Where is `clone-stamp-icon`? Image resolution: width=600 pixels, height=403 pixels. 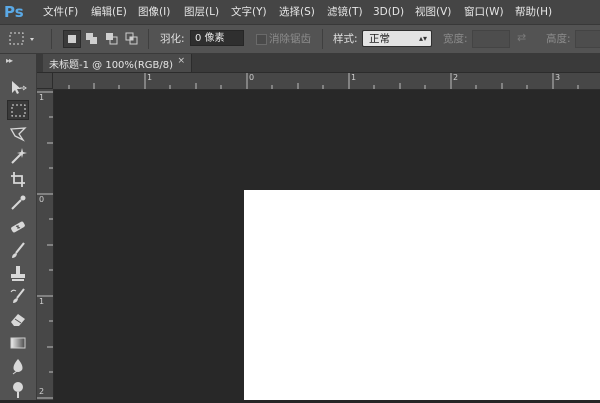
clone-stamp-icon is located at coordinates (18, 273).